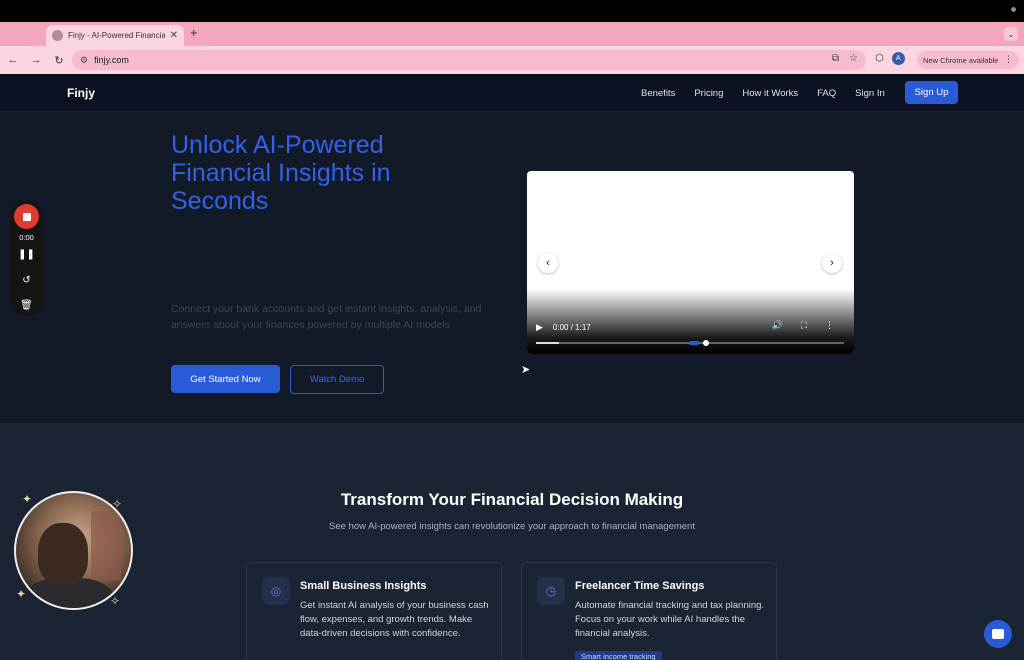  Describe the element at coordinates (512, 499) in the screenshot. I see `section-title: Transform Your Financial Decision Making` at that location.